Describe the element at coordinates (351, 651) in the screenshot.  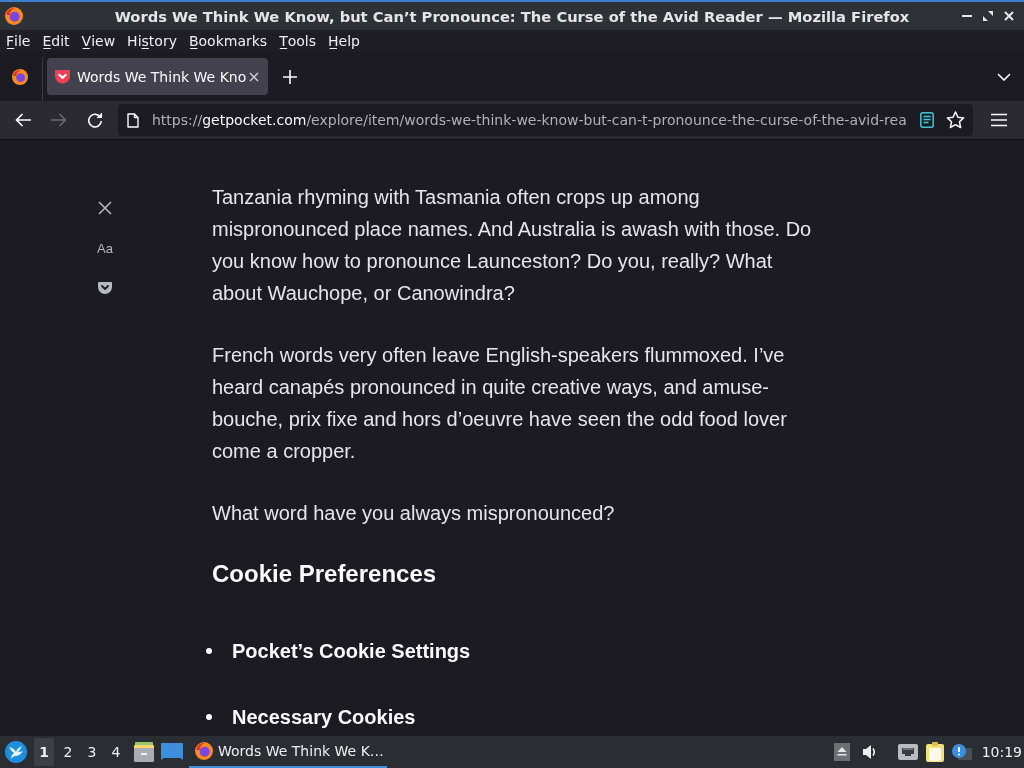
I see `list-item-heading: Pocket’s Cookie Settings` at that location.